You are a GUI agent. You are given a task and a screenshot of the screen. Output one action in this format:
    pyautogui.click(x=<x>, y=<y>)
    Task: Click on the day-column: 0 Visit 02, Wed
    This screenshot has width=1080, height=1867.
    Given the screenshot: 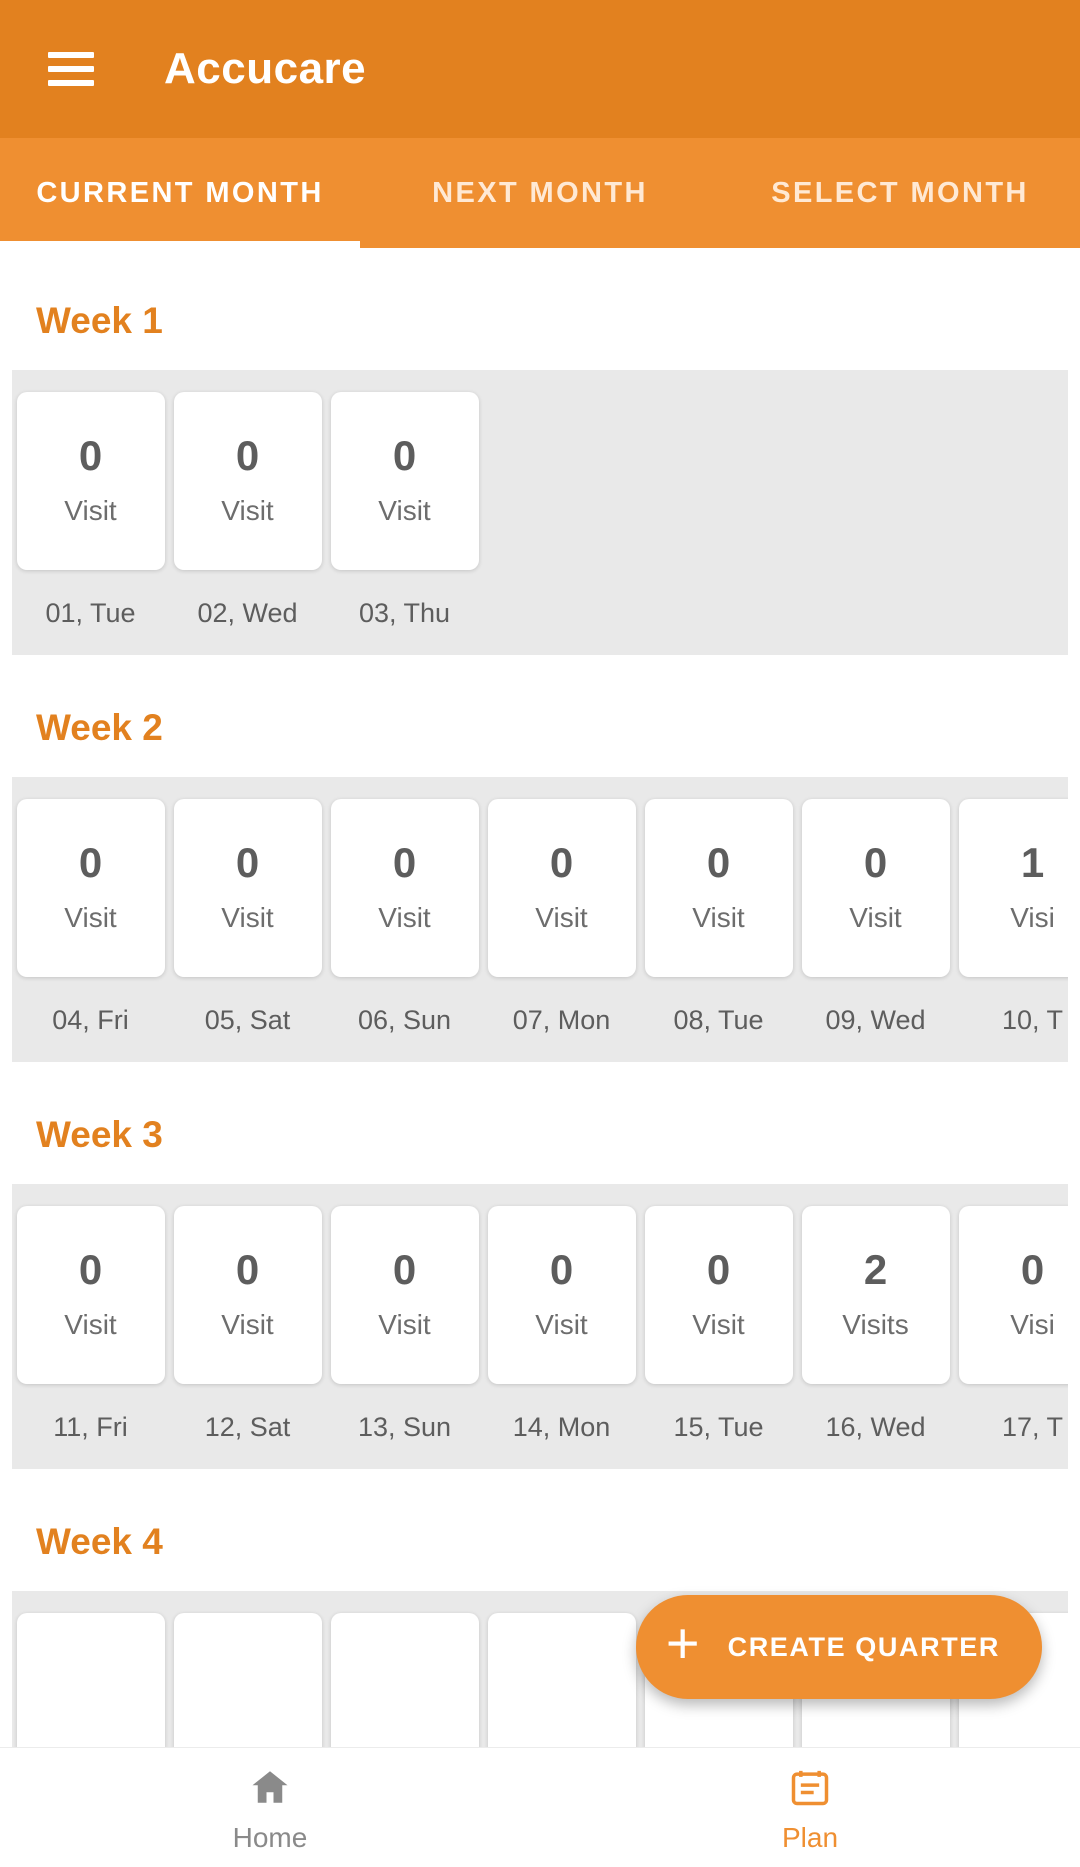 What is the action you would take?
    pyautogui.click(x=247, y=510)
    